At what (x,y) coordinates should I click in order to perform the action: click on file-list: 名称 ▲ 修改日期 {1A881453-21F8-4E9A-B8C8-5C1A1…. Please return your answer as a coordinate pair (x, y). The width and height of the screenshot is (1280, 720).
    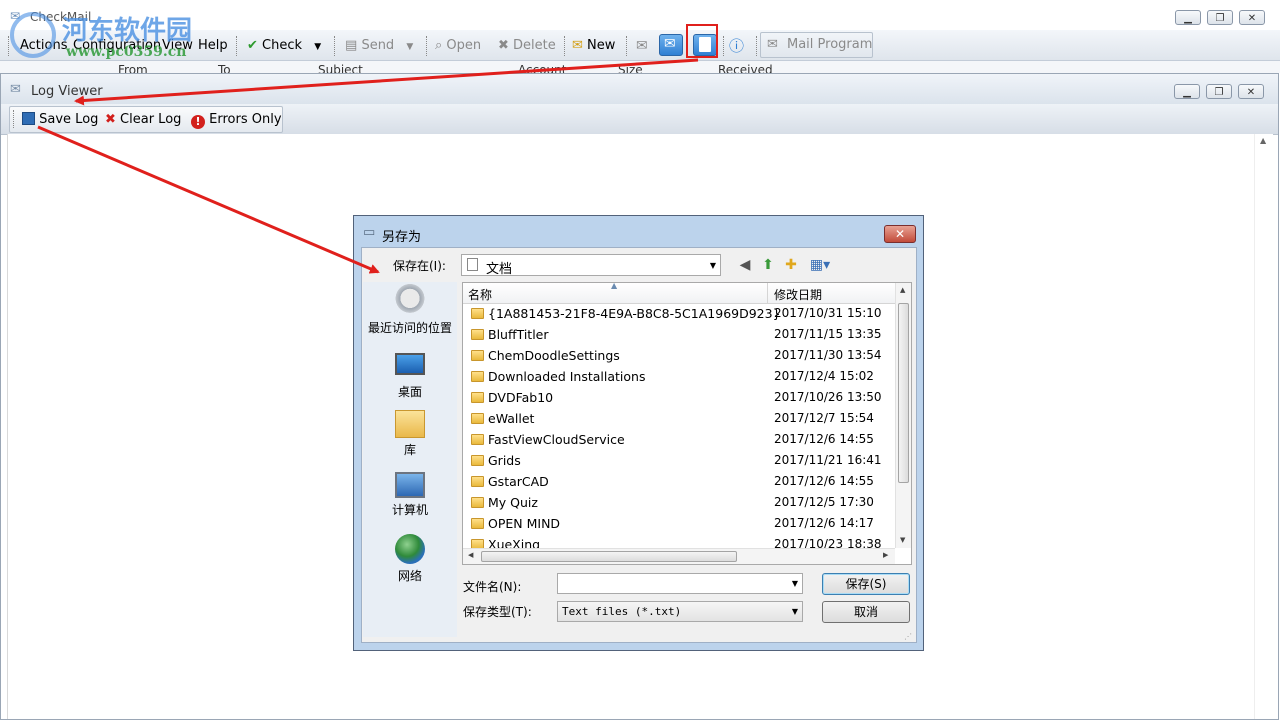
    Looking at the image, I should click on (687, 423).